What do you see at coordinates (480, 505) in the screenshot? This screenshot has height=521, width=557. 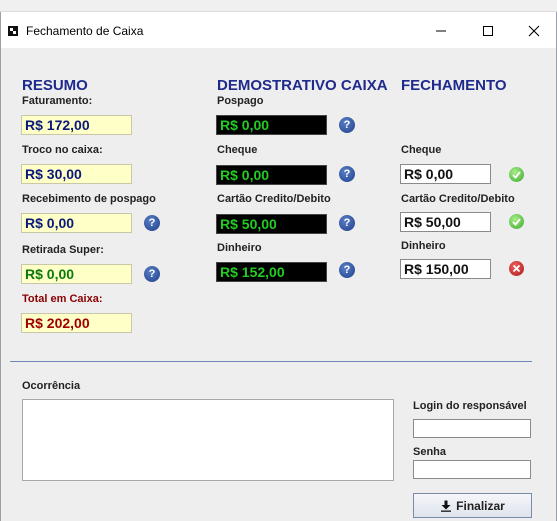 I see `finalizar-label: Finalizar` at bounding box center [480, 505].